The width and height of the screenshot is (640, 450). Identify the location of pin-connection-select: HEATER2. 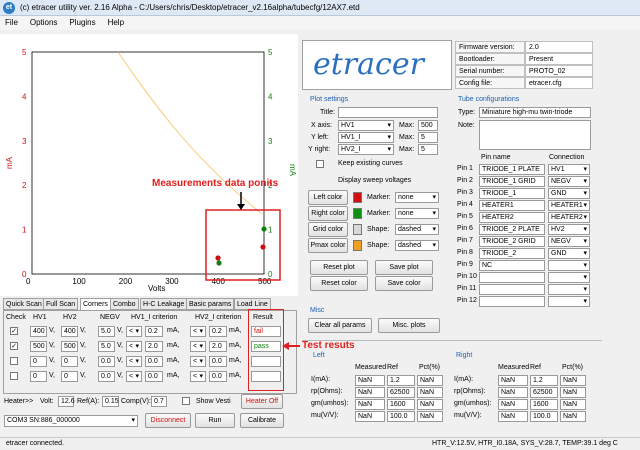
(569, 217).